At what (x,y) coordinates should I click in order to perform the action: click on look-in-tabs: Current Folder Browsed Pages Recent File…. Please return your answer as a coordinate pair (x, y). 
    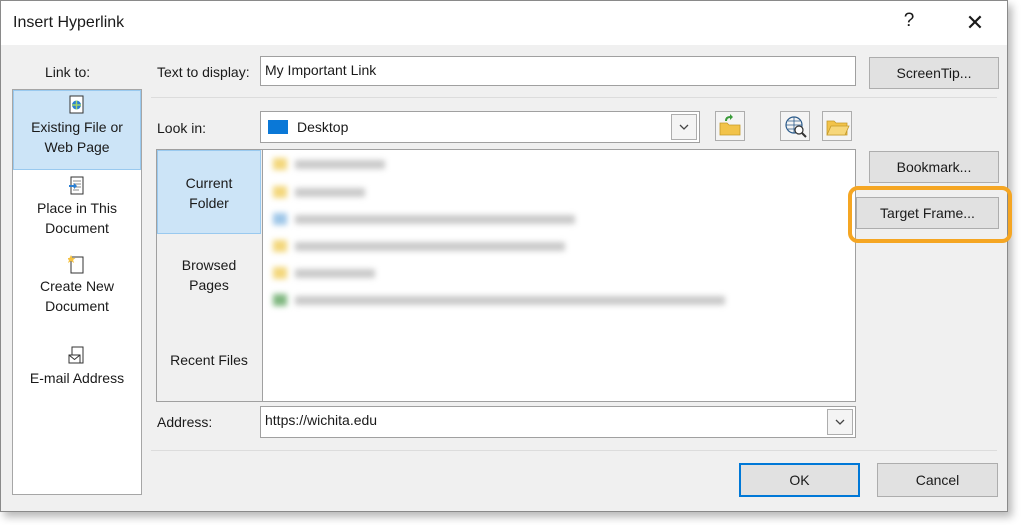
    Looking at the image, I should click on (210, 275).